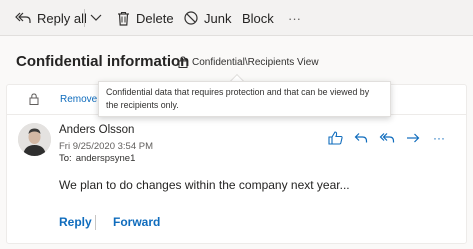 The image size is (473, 249). I want to click on delete-button: Delete, so click(145, 18).